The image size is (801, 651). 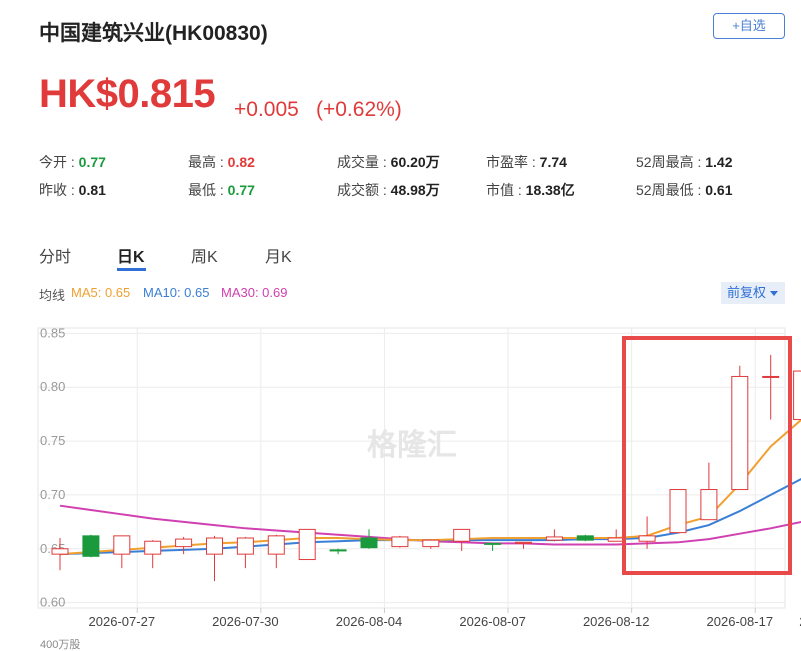 I want to click on stat-item: 最低 : 0.77, so click(x=221, y=190).